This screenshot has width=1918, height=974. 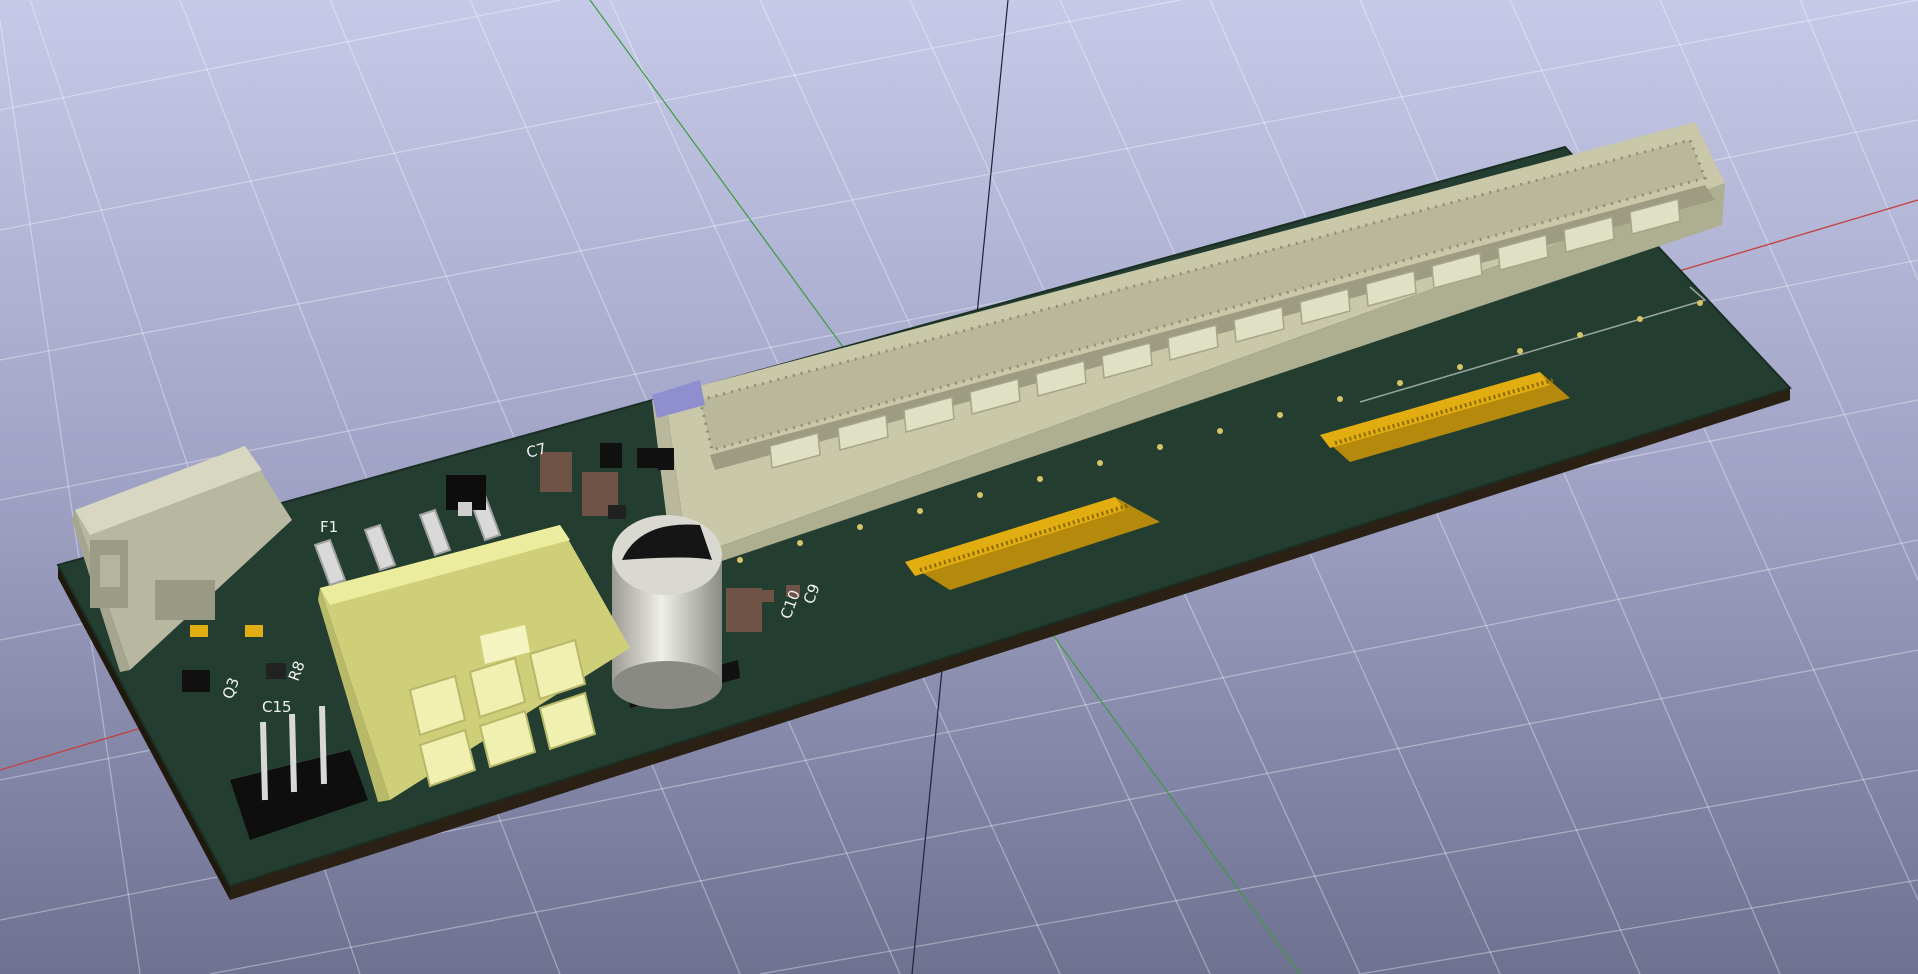 What do you see at coordinates (767, 596) in the screenshot?
I see `capacitor-c10` at bounding box center [767, 596].